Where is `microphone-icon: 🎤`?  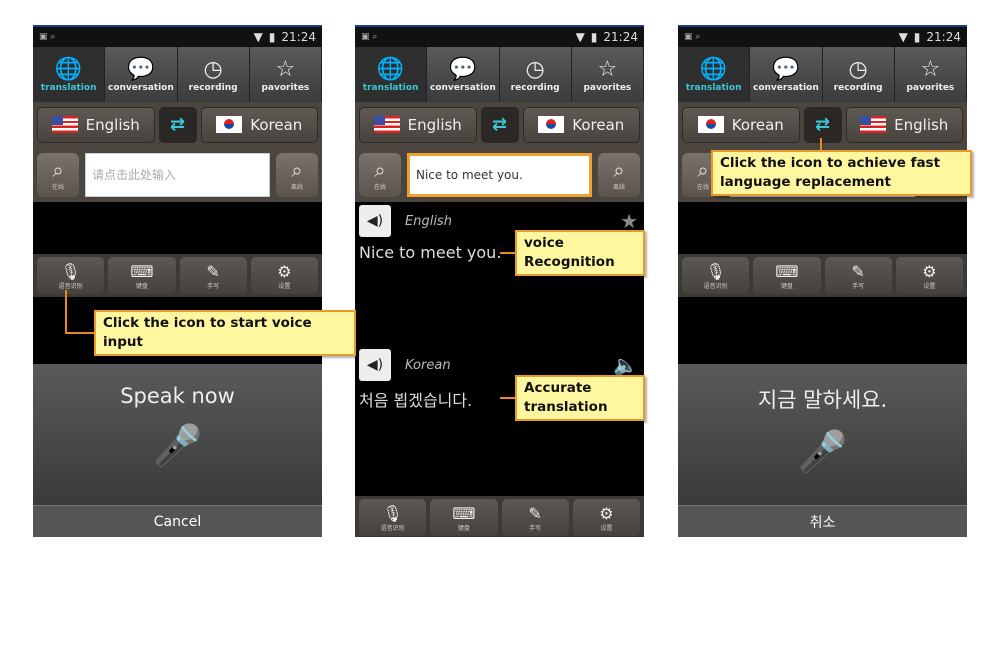 microphone-icon: 🎤 is located at coordinates (822, 452).